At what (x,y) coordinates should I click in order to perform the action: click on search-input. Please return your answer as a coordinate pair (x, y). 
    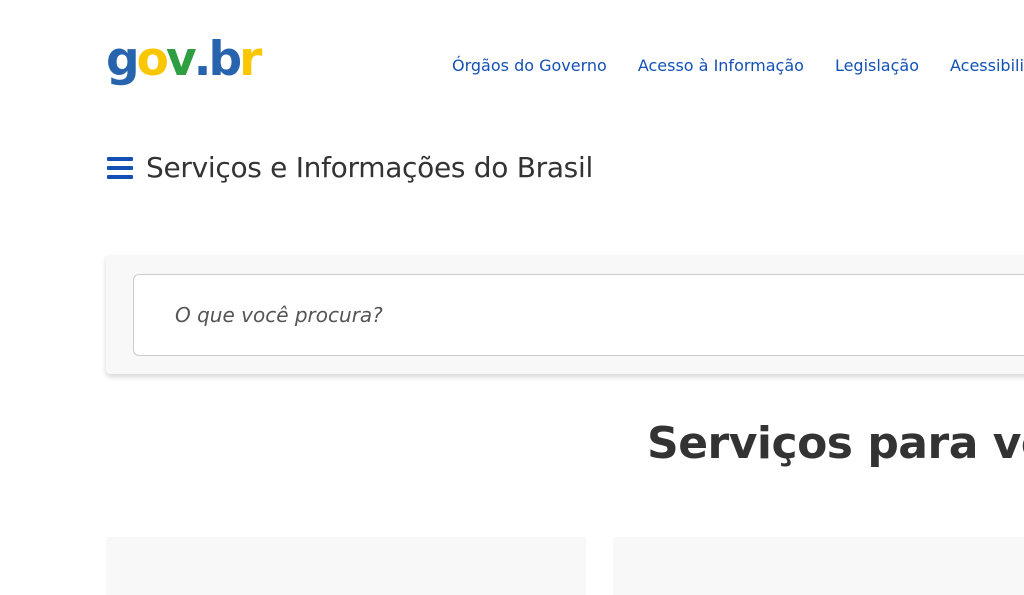
    Looking at the image, I should click on (578, 315).